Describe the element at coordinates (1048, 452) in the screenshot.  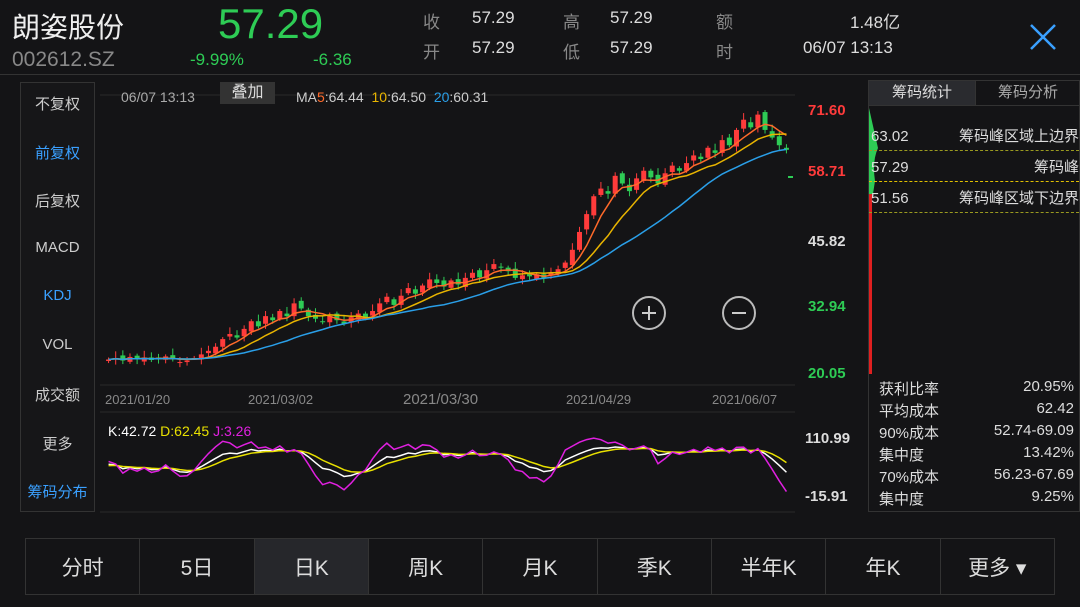
I see `stat-value: 13.42%` at that location.